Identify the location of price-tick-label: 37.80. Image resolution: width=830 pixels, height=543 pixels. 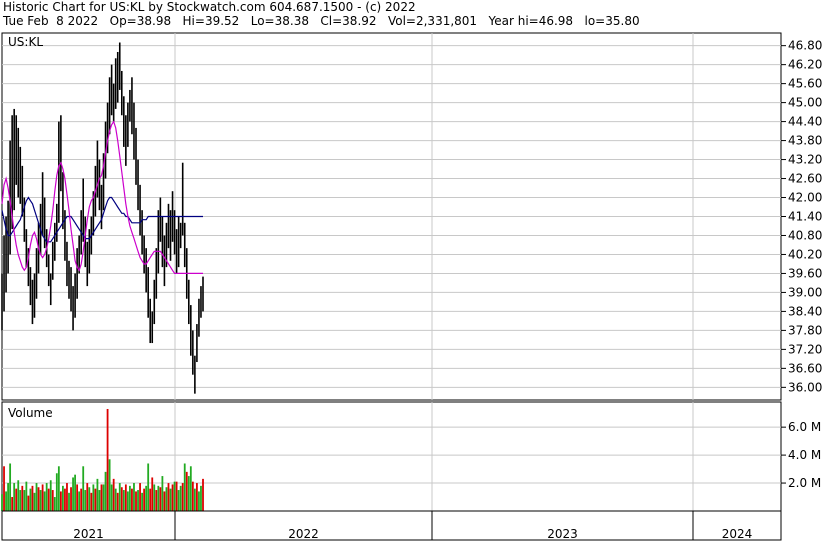
(805, 330).